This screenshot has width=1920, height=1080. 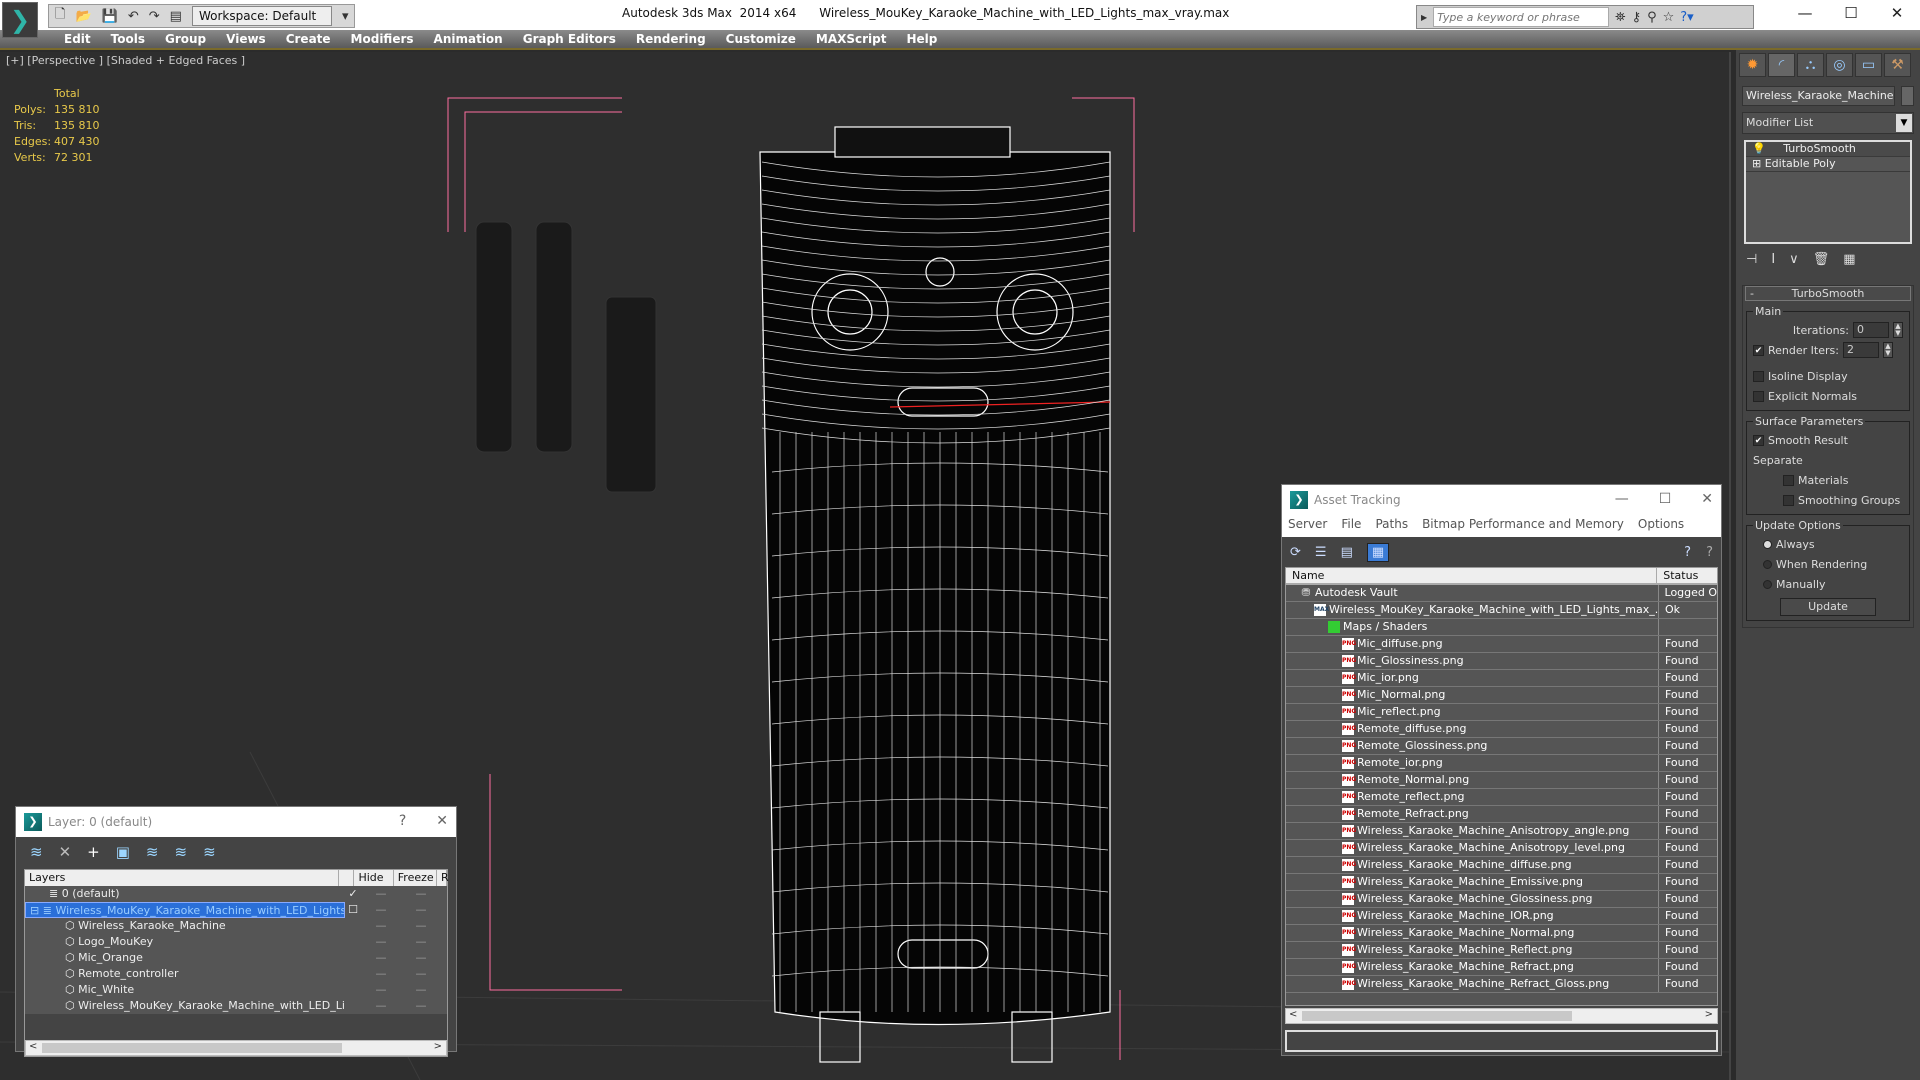 What do you see at coordinates (261, 16) in the screenshot?
I see `workspace-dropdown: Workspace: Default` at bounding box center [261, 16].